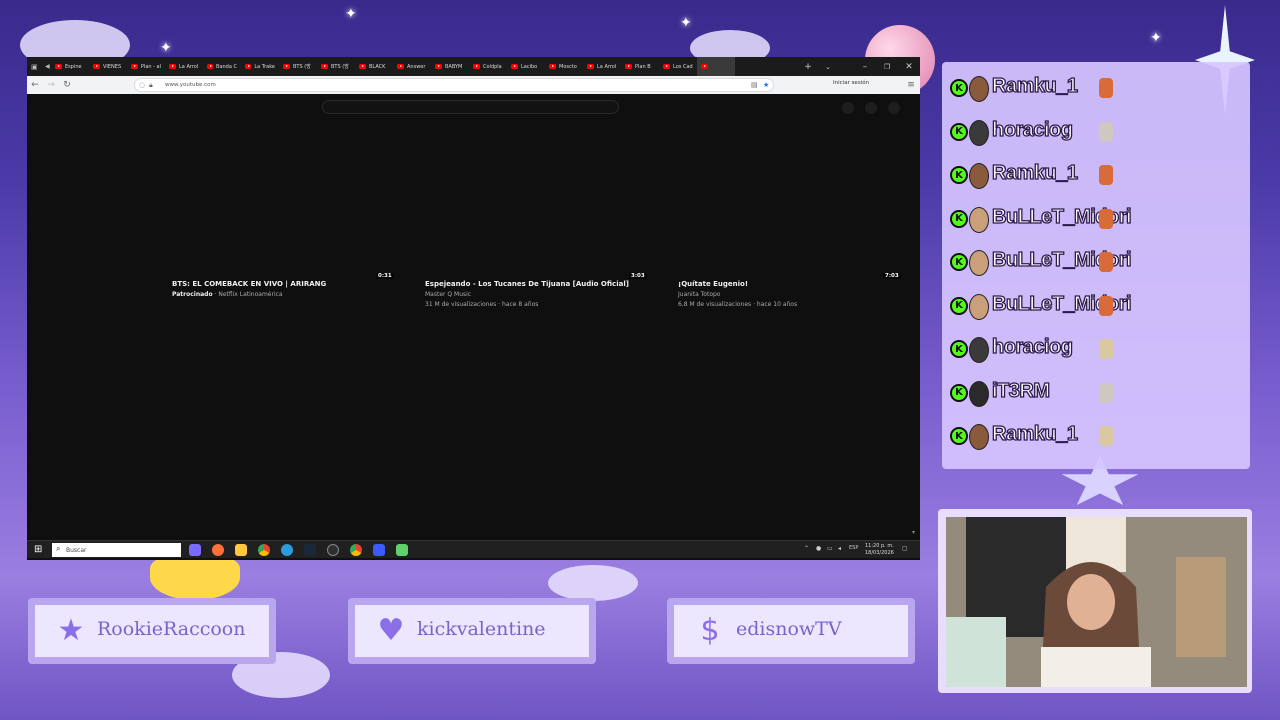 This screenshot has height=720, width=1280. What do you see at coordinates (192, 294) in the screenshot?
I see `sponsored-label: Patrocinado` at bounding box center [192, 294].